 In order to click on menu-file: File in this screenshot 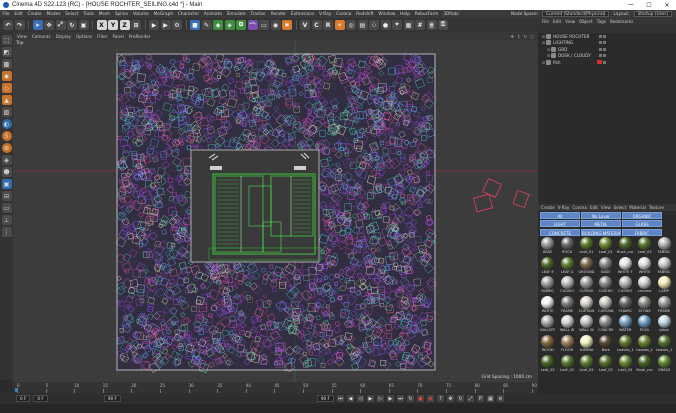, I will do `click(6, 14)`.